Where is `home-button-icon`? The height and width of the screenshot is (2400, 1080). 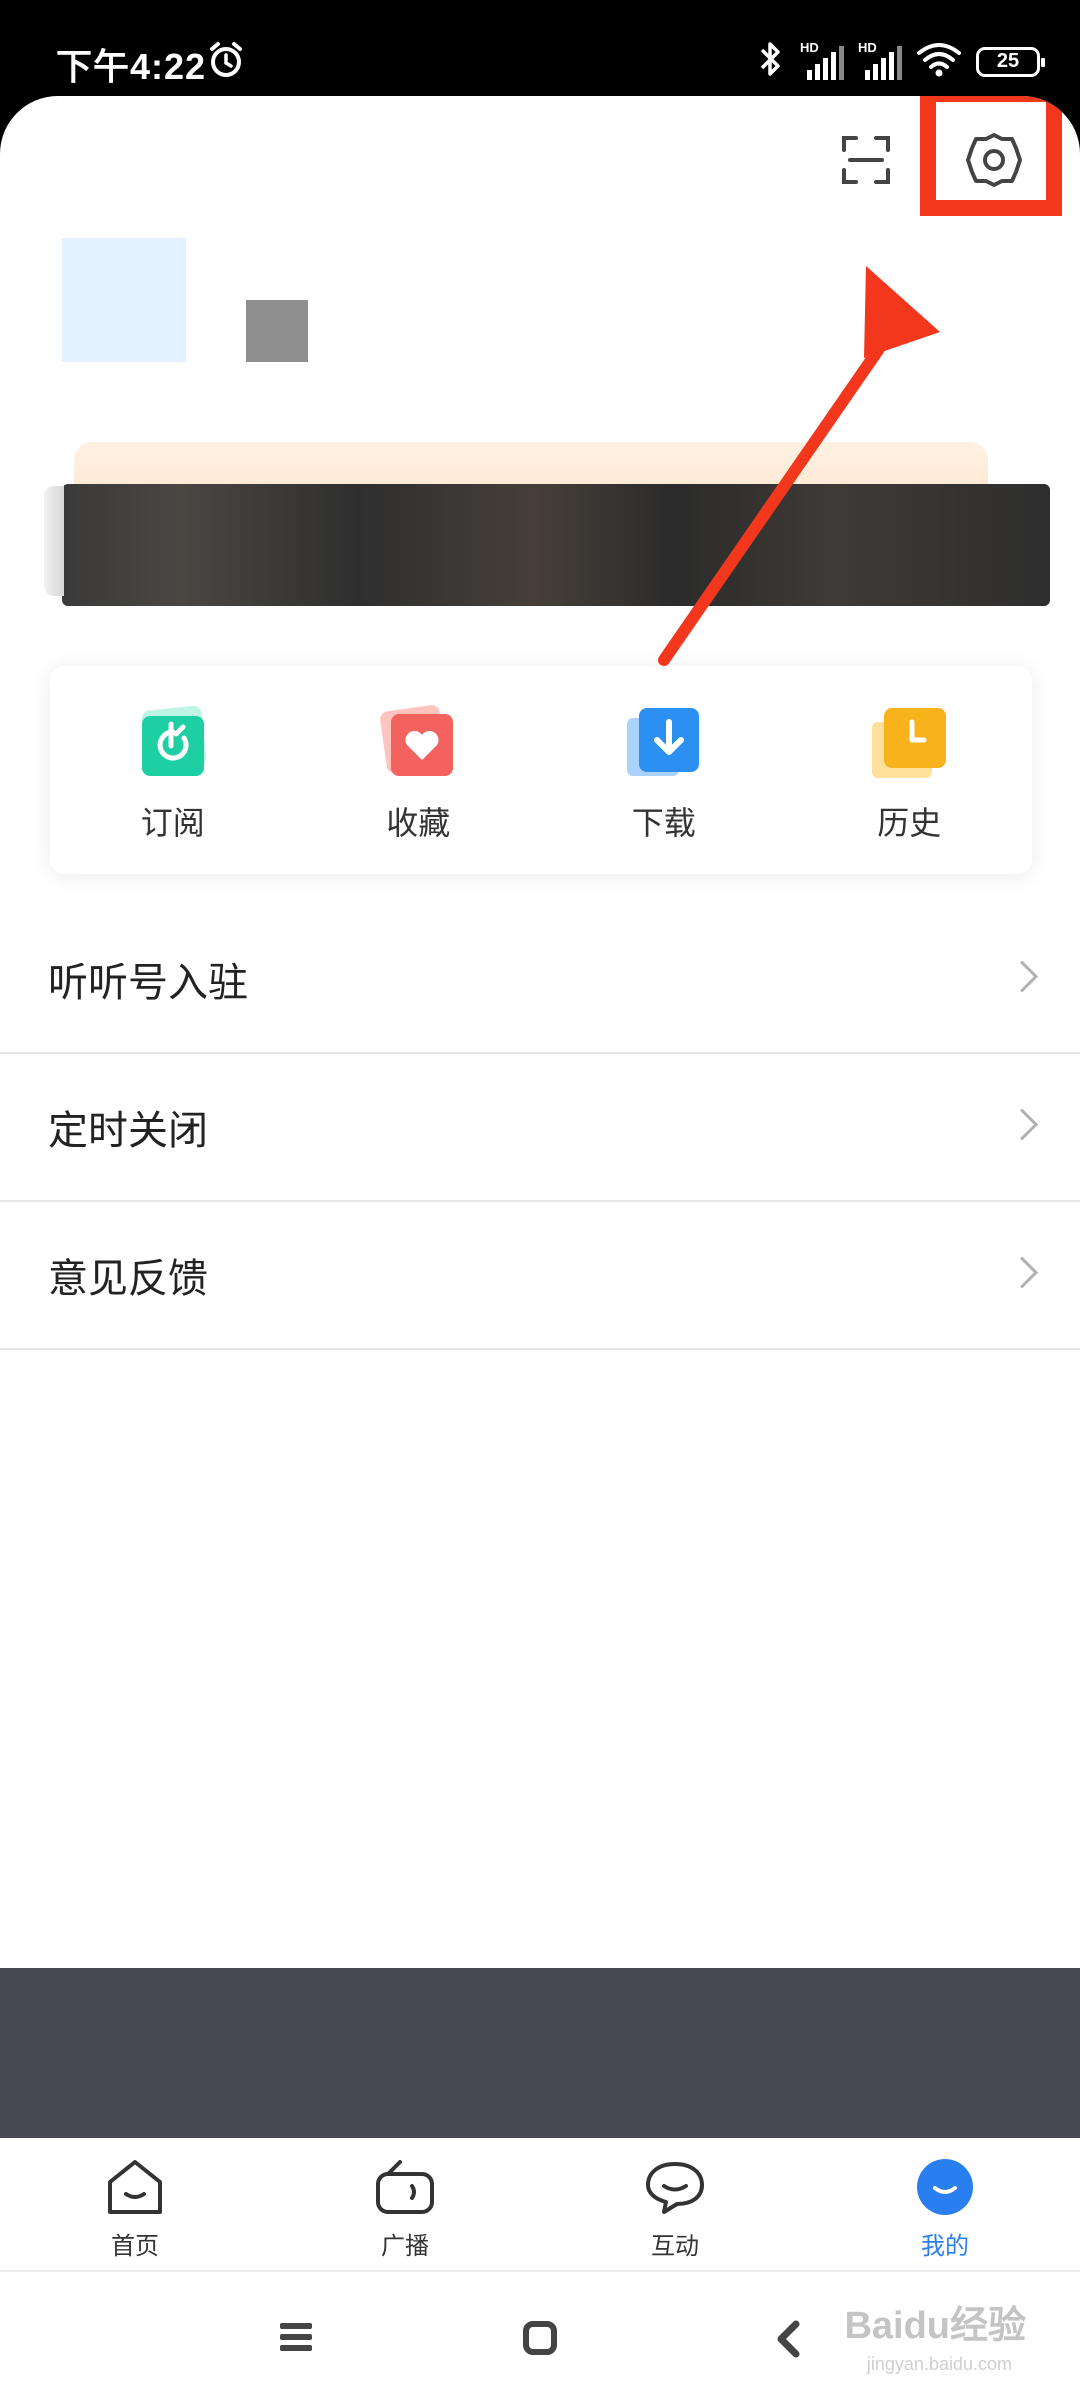
home-button-icon is located at coordinates (540, 2340).